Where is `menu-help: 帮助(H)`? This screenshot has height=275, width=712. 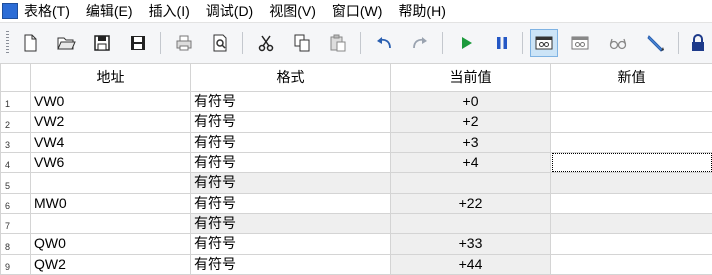 menu-help: 帮助(H) is located at coordinates (421, 11).